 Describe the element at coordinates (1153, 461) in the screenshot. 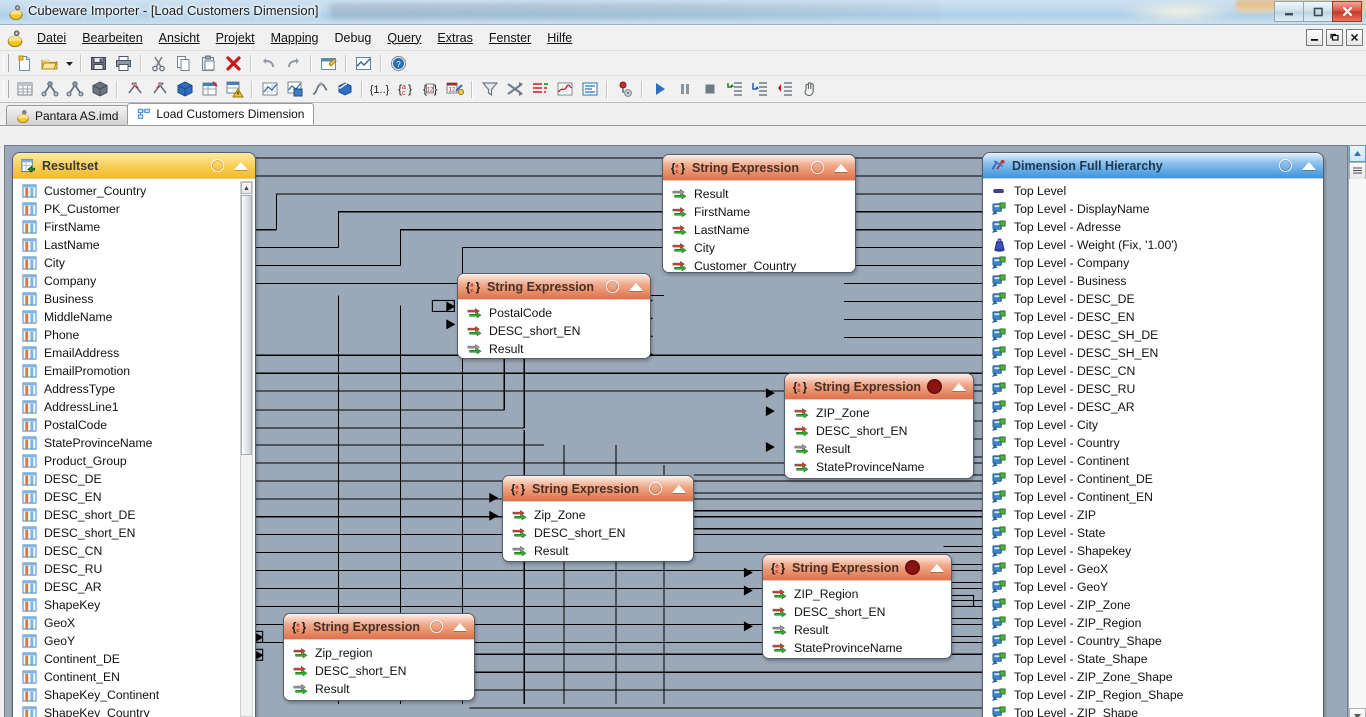

I see `hierarchy-field-row: Top Level - Continent` at that location.